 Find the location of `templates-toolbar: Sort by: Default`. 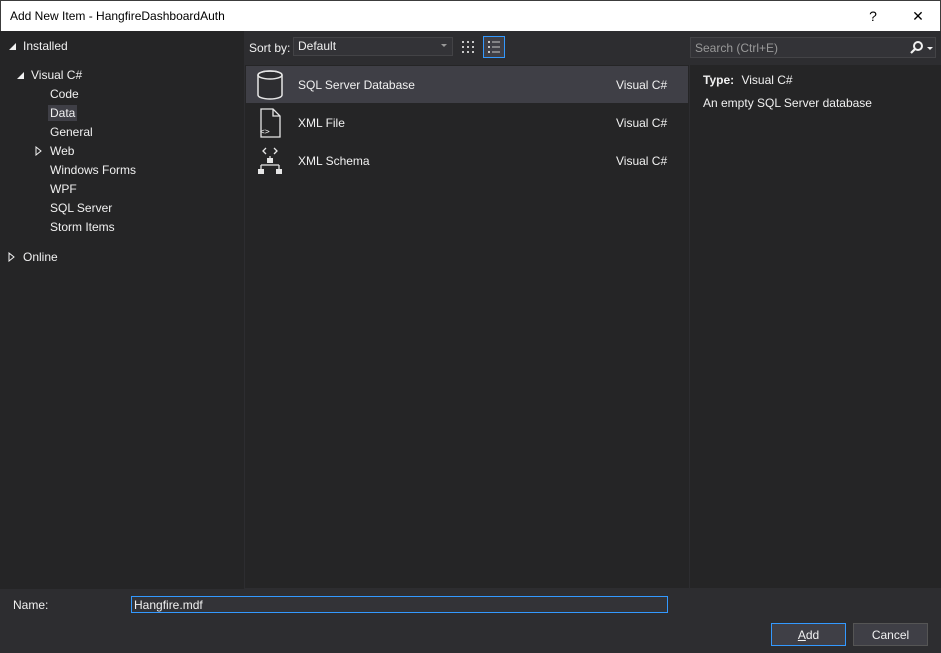

templates-toolbar: Sort by: Default is located at coordinates (467, 47).